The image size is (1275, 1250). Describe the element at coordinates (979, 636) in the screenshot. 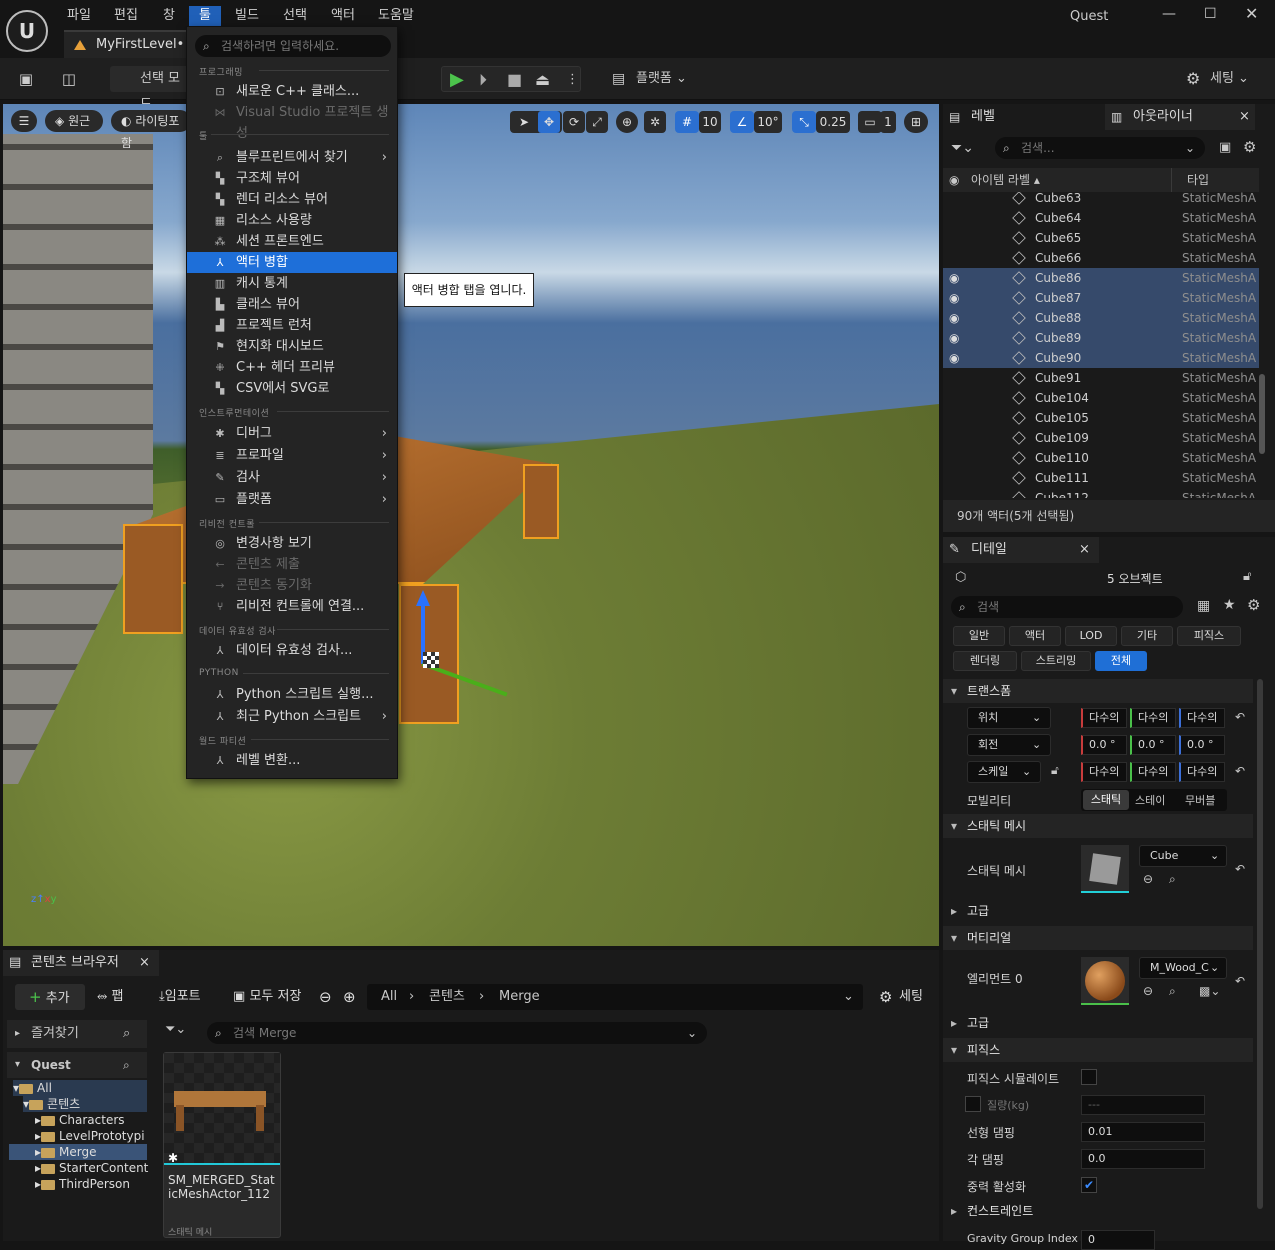

I see `filter-general: 일반` at that location.